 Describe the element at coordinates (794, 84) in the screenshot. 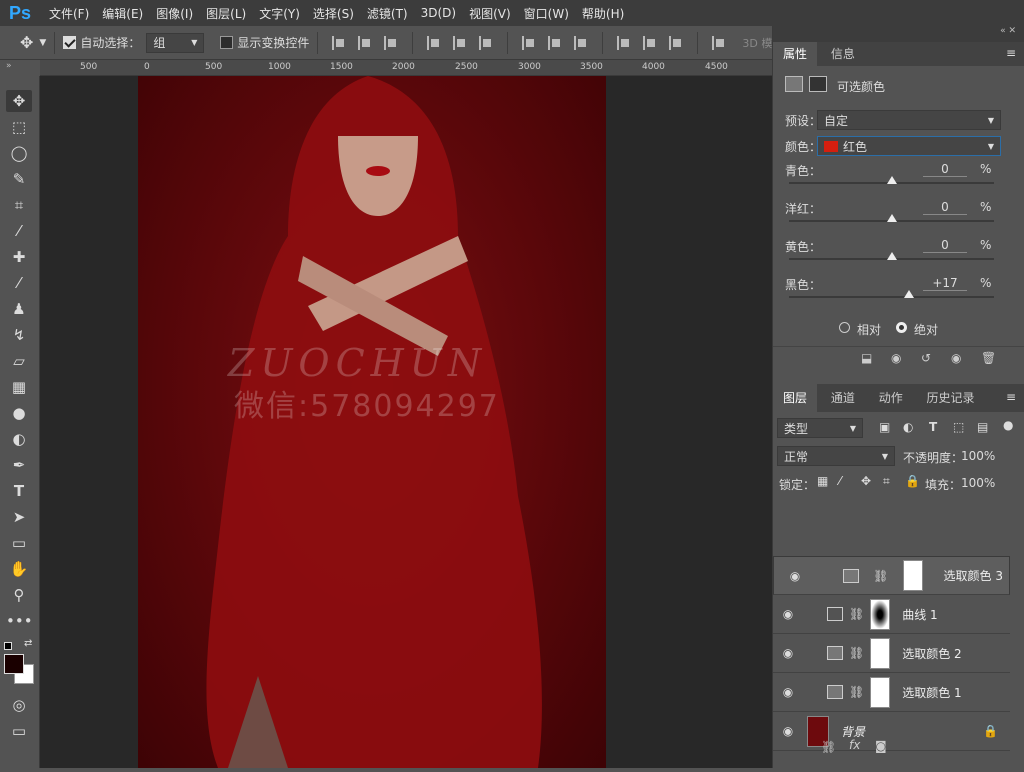

I see `adjustment-icon` at that location.